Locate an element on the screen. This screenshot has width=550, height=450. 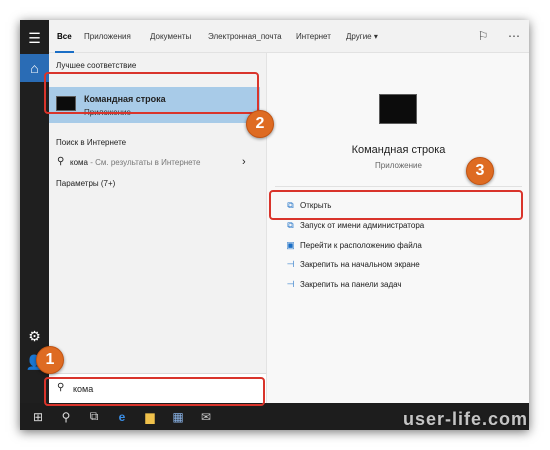
chevron-right-icon: › is located at coordinates (244, 162).